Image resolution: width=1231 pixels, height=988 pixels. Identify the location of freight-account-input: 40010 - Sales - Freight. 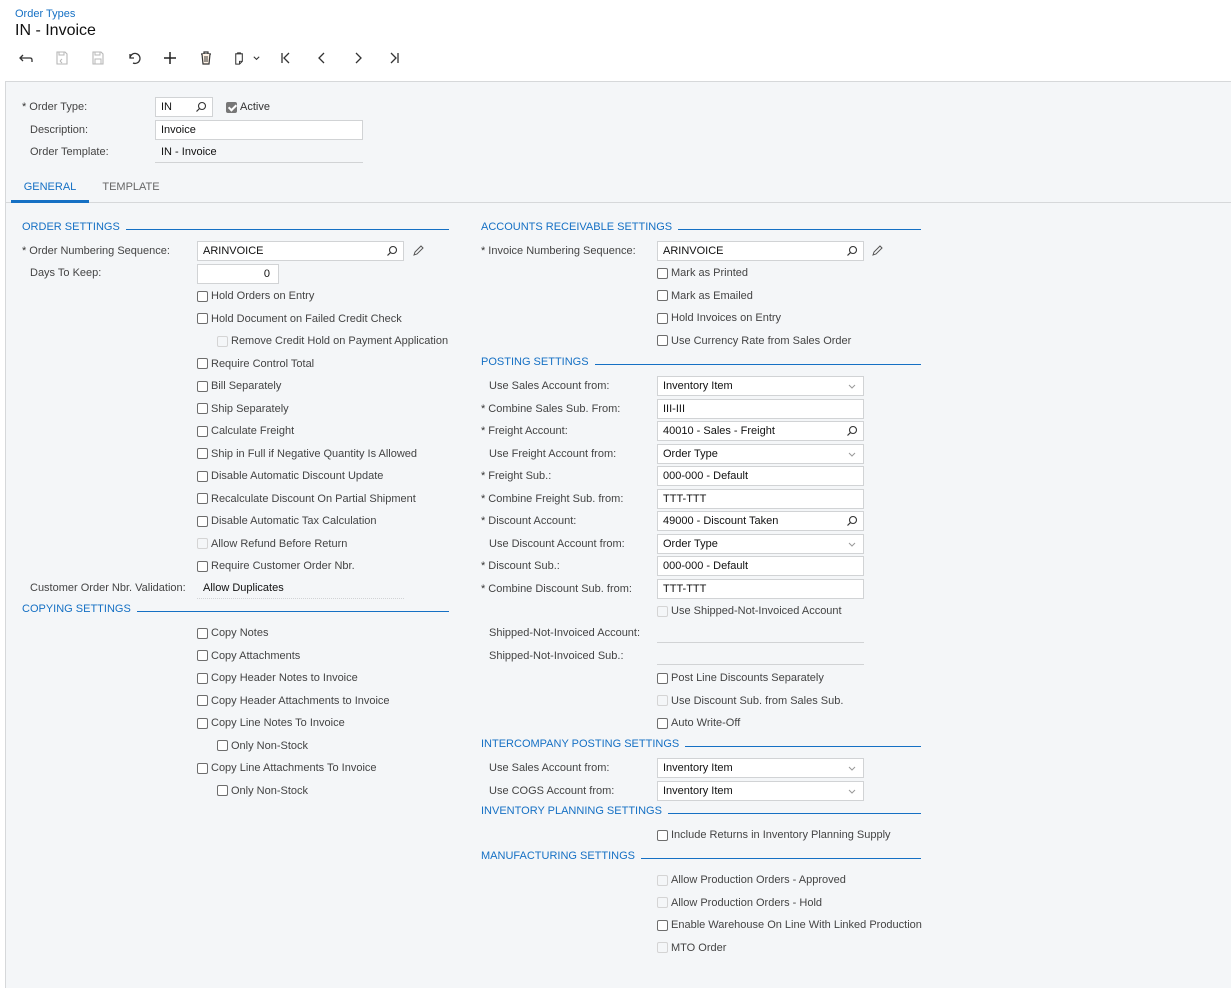
(760, 431).